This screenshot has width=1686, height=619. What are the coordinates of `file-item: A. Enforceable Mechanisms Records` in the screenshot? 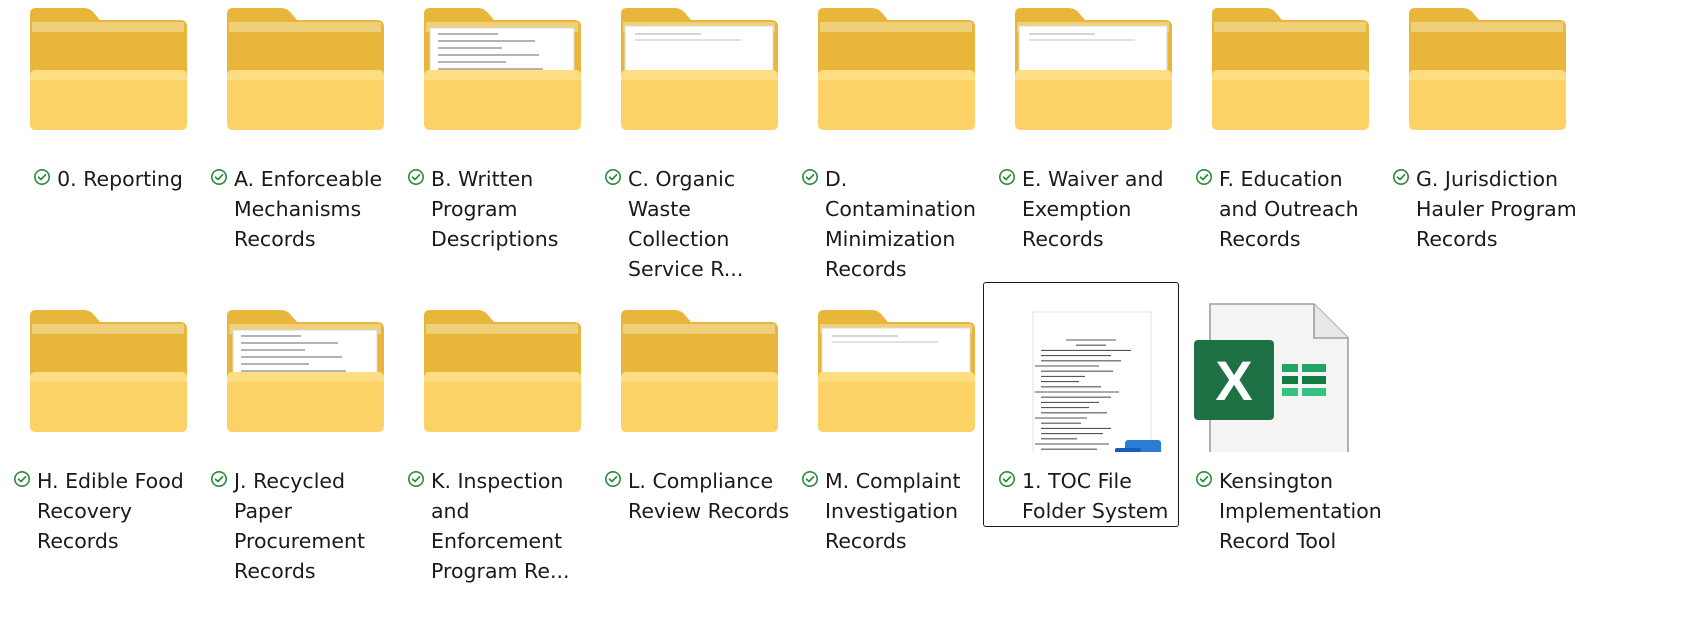 It's located at (305, 150).